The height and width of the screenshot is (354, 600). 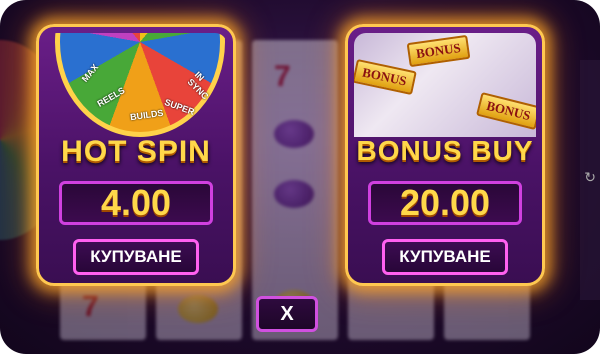 What do you see at coordinates (136, 203) in the screenshot?
I see `hot-spin-price: 4.00` at bounding box center [136, 203].